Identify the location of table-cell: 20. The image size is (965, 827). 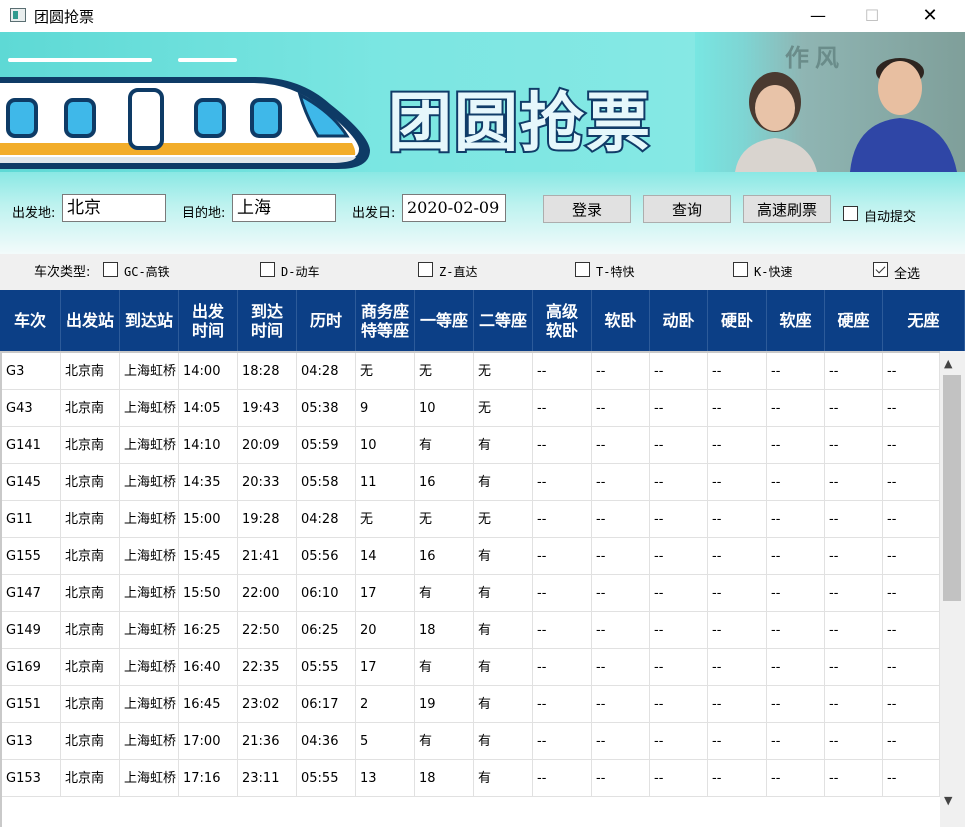
(385, 630).